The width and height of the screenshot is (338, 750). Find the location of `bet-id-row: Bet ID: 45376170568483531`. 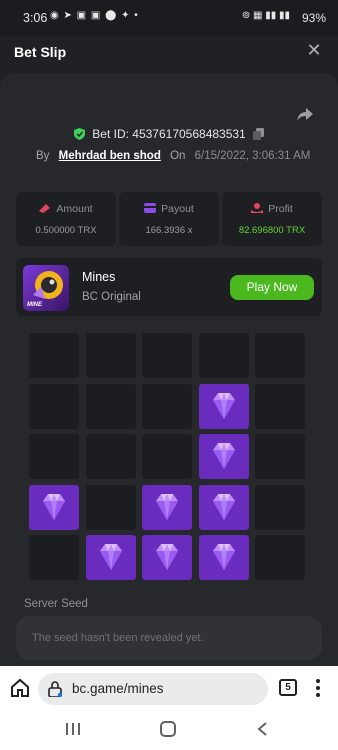

bet-id-row: Bet ID: 45376170568483531 is located at coordinates (169, 134).